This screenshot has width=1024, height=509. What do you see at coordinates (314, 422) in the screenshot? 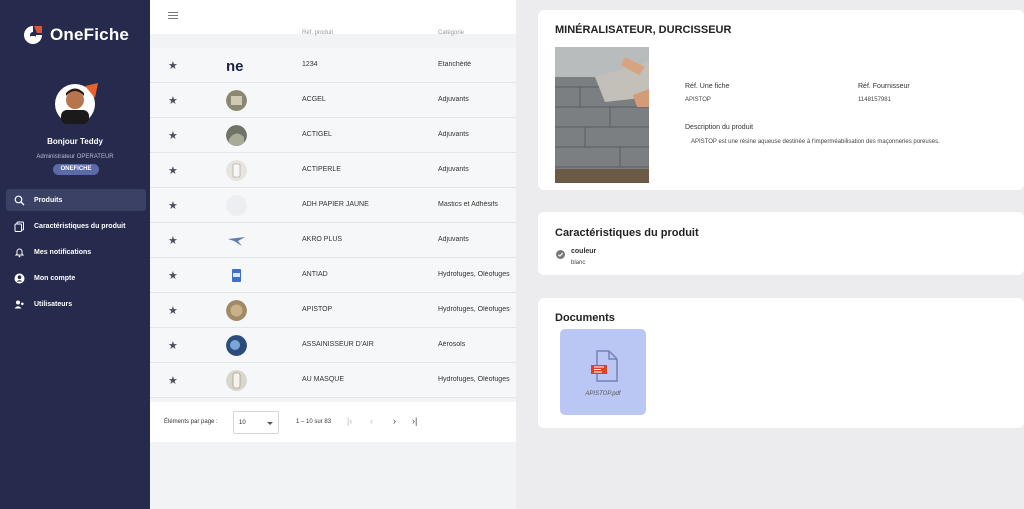
I see `page-range: 1 – 10 sur 83` at bounding box center [314, 422].